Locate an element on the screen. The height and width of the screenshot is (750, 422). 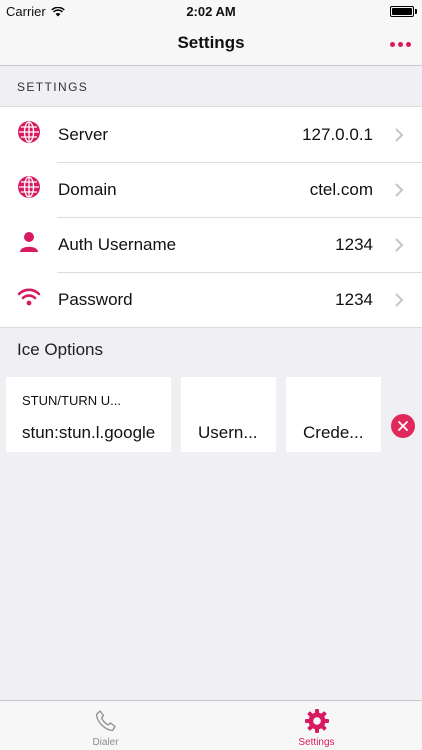
settings-row-password: Password 1234 is located at coordinates (211, 299).